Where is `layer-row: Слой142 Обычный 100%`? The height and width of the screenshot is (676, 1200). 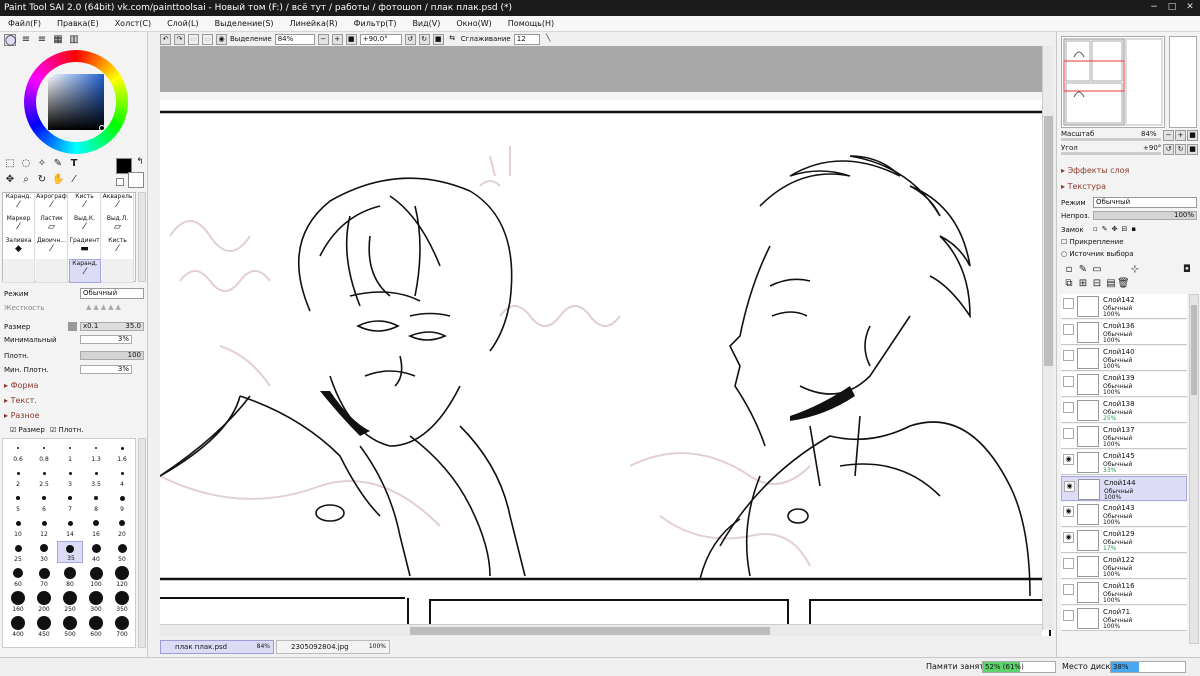
layer-row: Слой142 Обычный 100% is located at coordinates (1124, 306).